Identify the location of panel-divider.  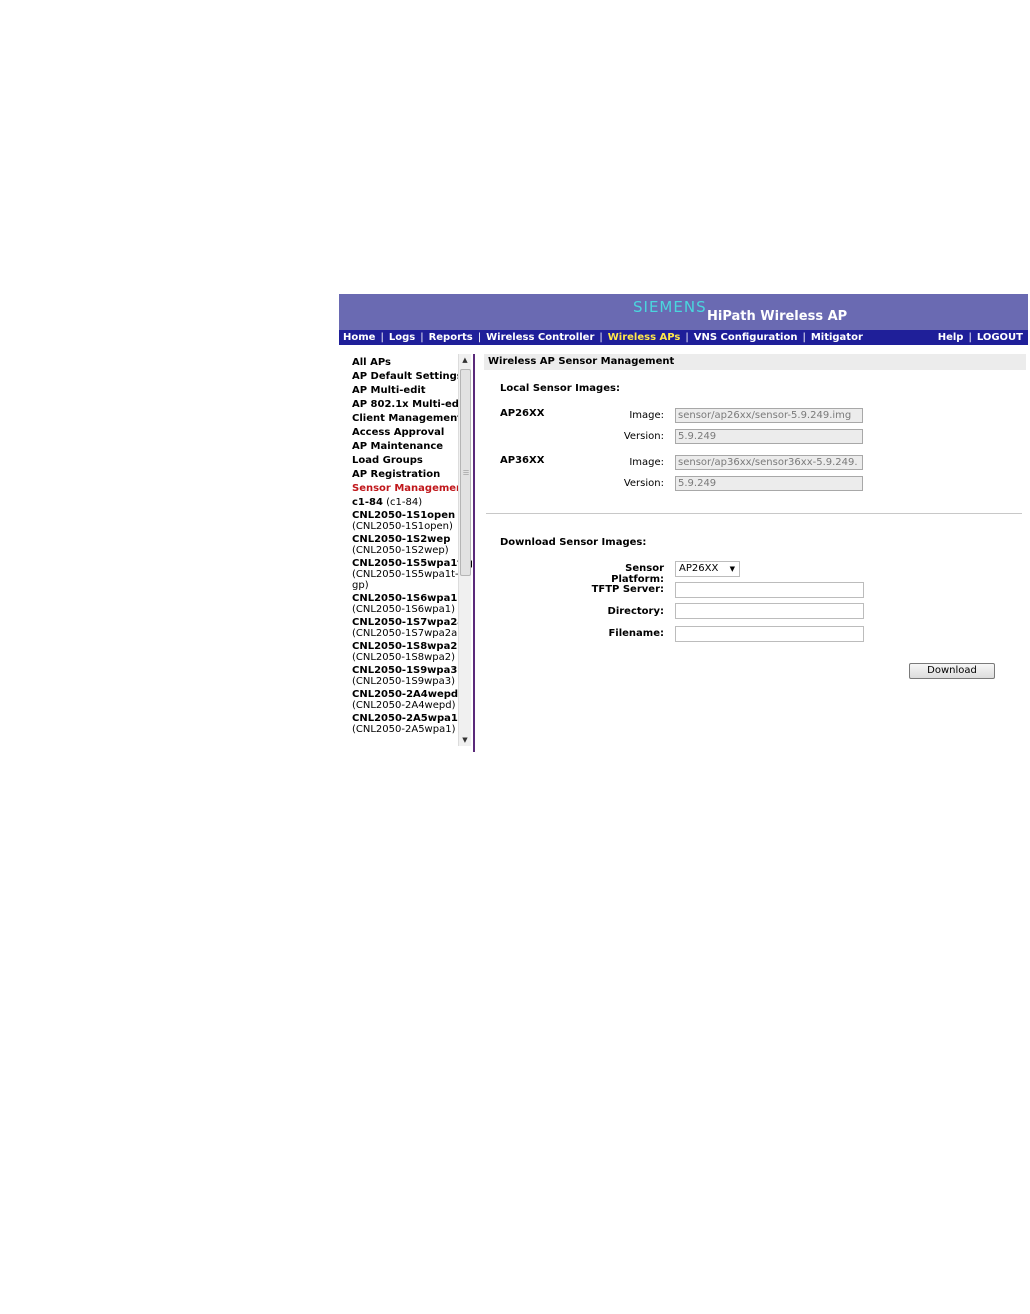
(474, 553).